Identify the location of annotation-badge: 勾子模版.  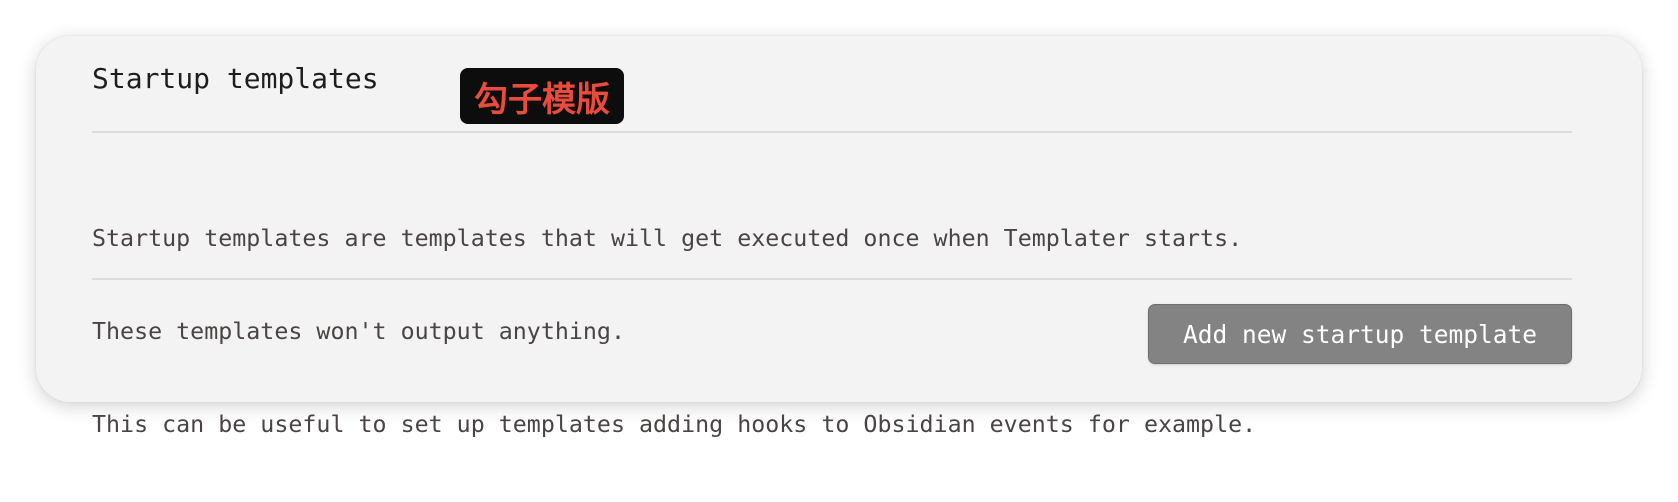
(542, 96).